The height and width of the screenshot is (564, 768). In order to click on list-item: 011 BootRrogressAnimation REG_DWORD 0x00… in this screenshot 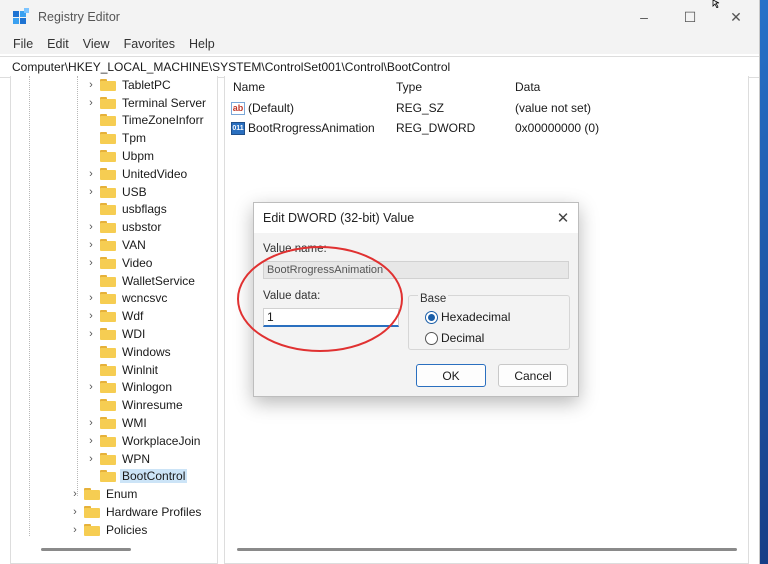, I will do `click(486, 128)`.